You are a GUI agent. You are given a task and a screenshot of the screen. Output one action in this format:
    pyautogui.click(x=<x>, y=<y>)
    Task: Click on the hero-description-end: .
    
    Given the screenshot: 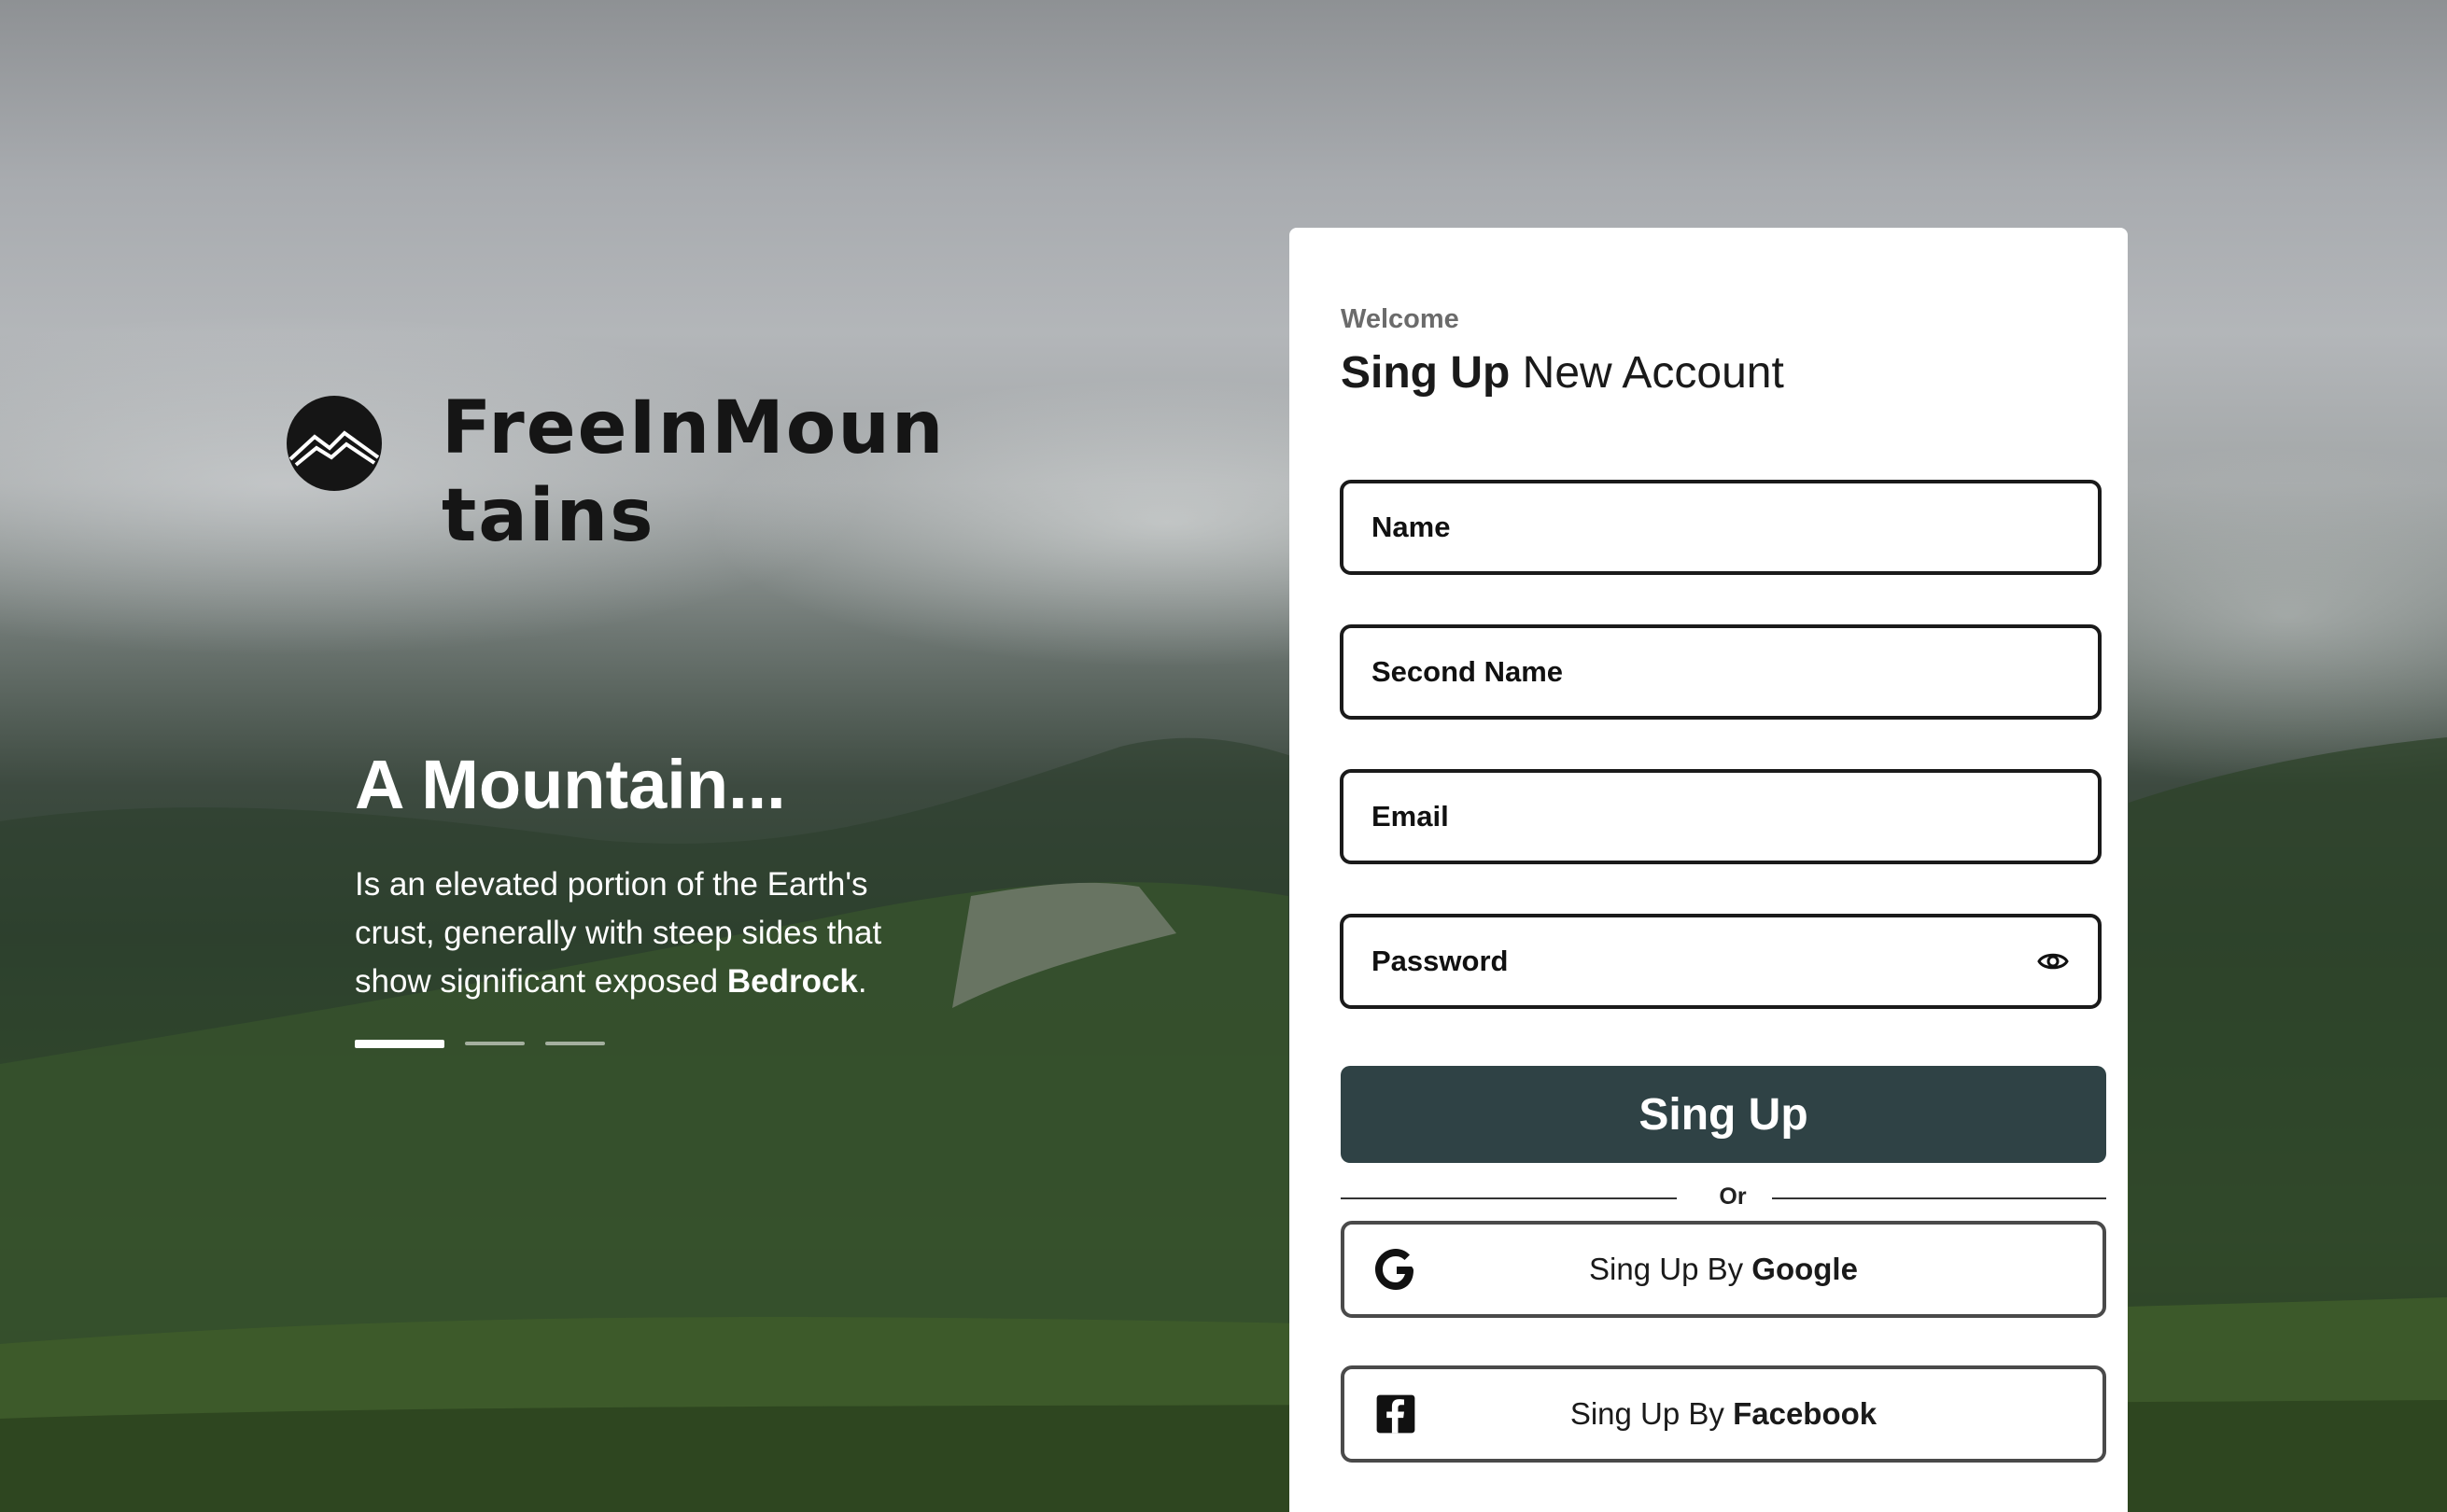 What is the action you would take?
    pyautogui.click(x=862, y=981)
    